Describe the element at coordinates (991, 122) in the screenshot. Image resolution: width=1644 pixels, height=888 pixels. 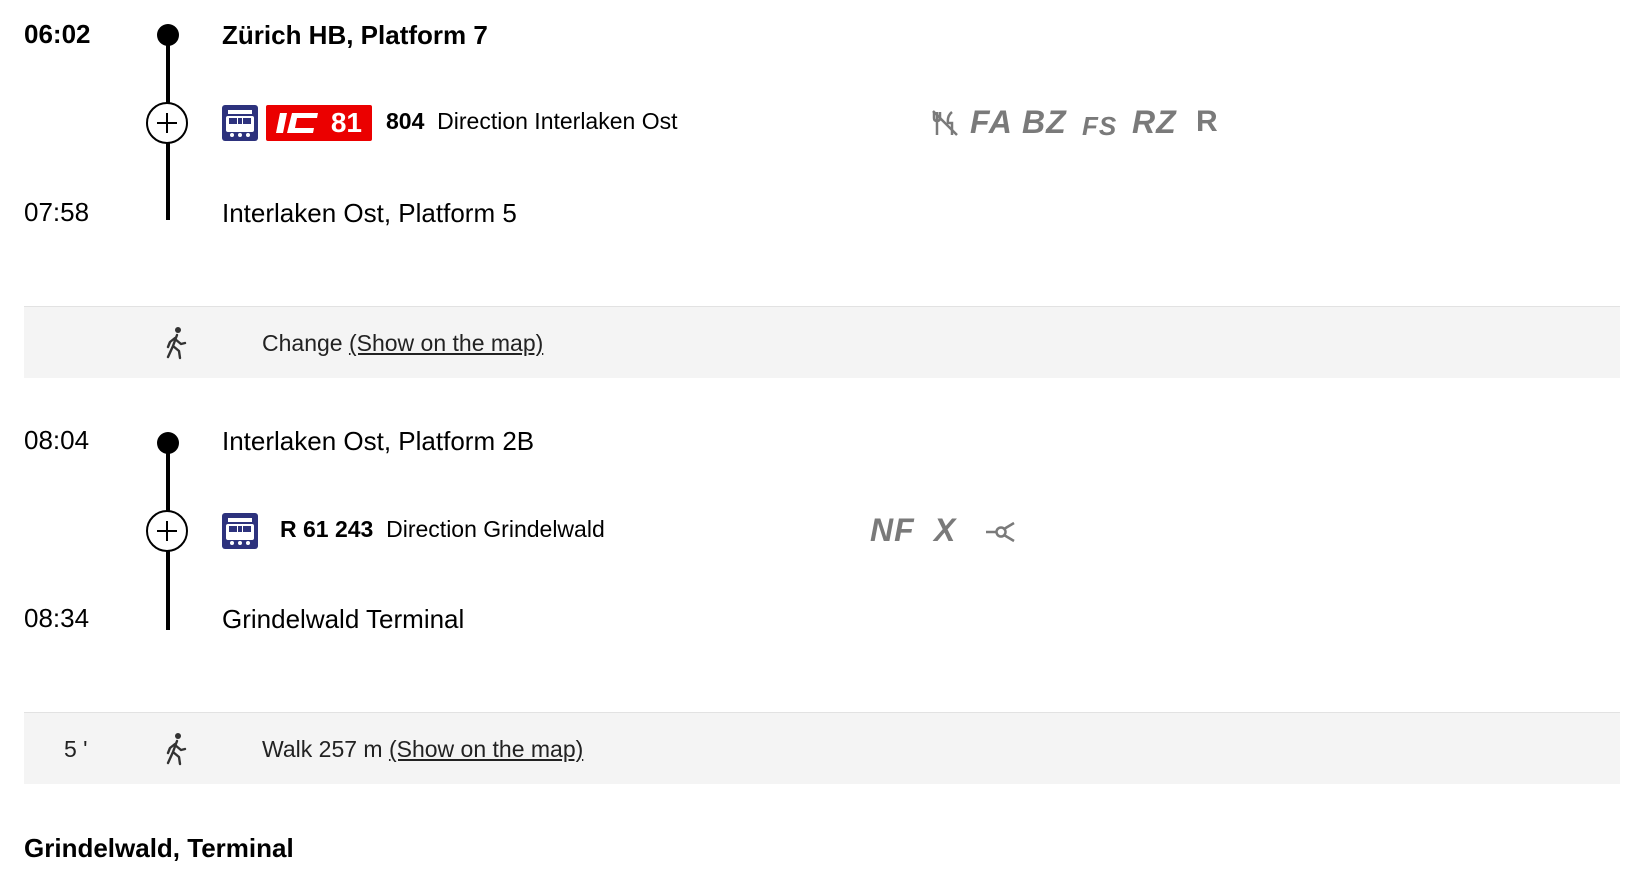
I see `attr-fa: FA` at that location.